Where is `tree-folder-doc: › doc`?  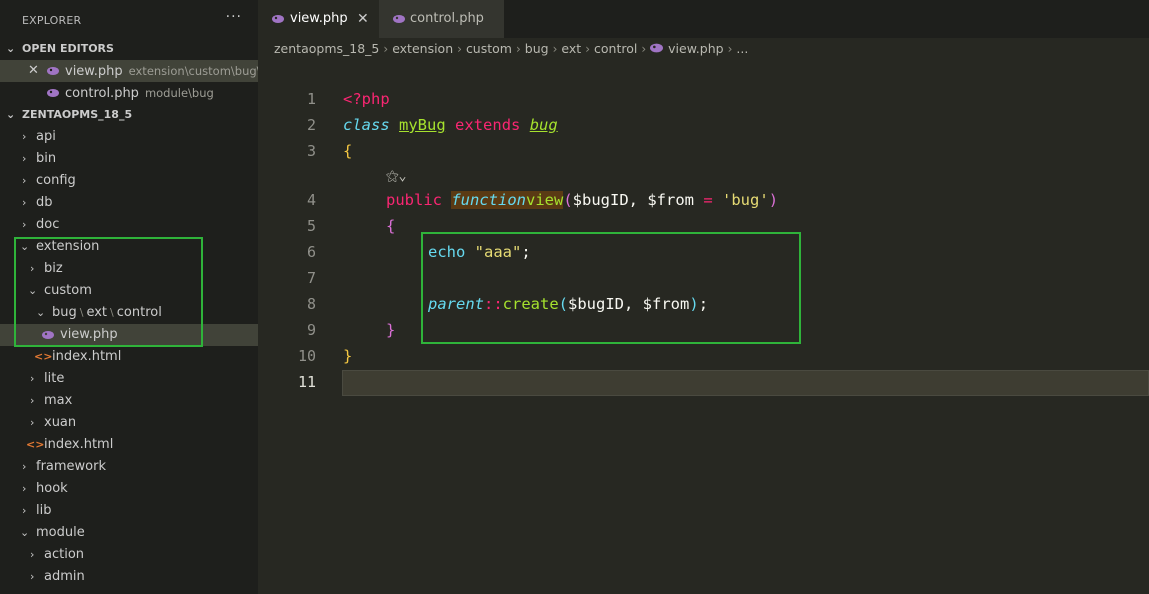
tree-folder-doc: › doc is located at coordinates (129, 225).